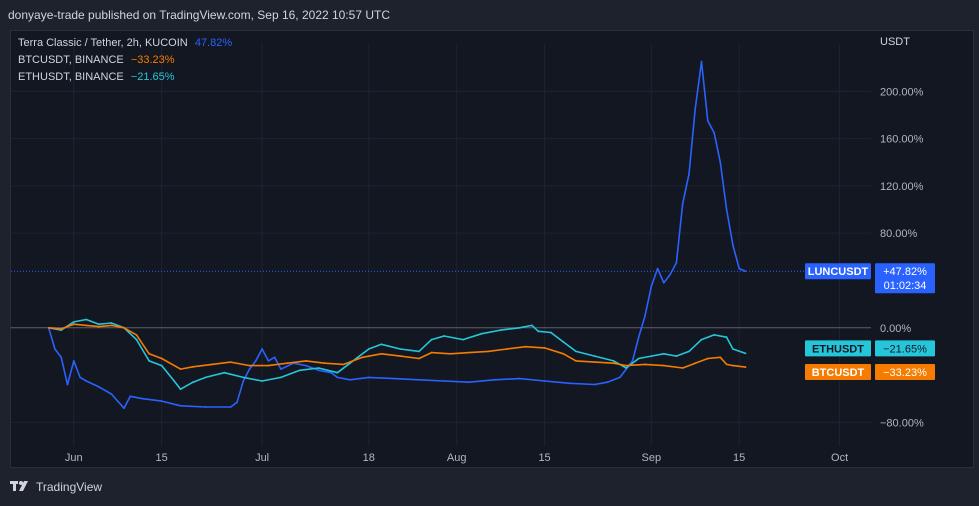  Describe the element at coordinates (71, 77) in the screenshot. I see `legend-name: ETHUSDT, BINANCE` at that location.